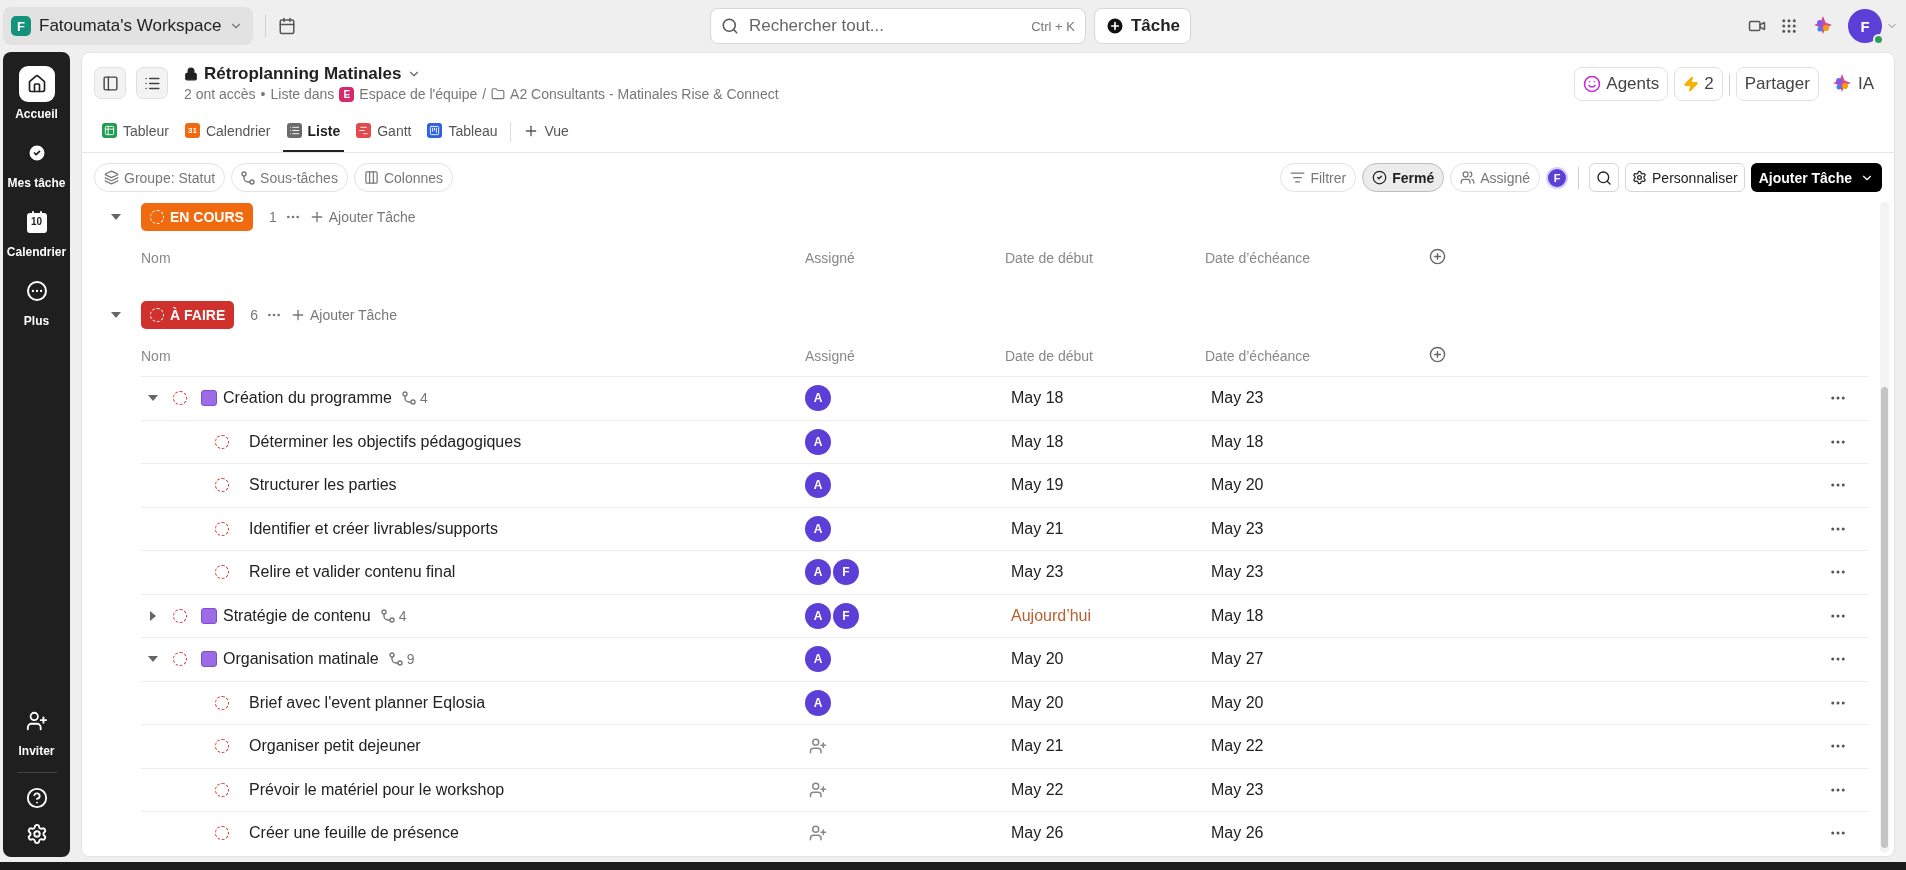 The height and width of the screenshot is (870, 1906). What do you see at coordinates (1777, 84) in the screenshot?
I see `share-button: Partager` at bounding box center [1777, 84].